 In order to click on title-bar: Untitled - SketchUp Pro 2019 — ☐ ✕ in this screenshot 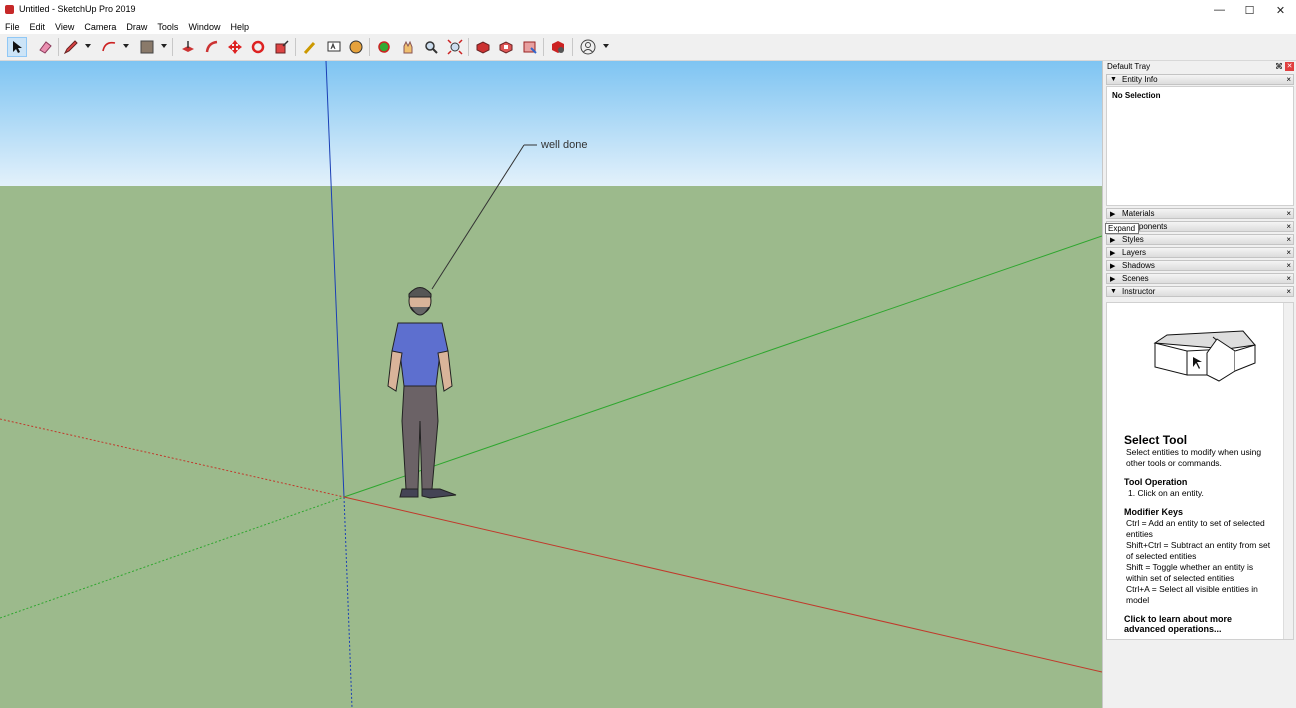, I will do `click(648, 10)`.